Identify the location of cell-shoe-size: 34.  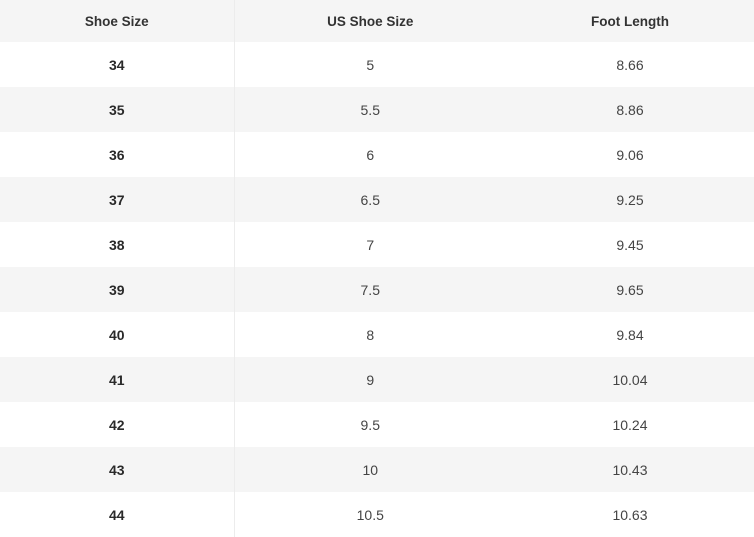
(117, 64).